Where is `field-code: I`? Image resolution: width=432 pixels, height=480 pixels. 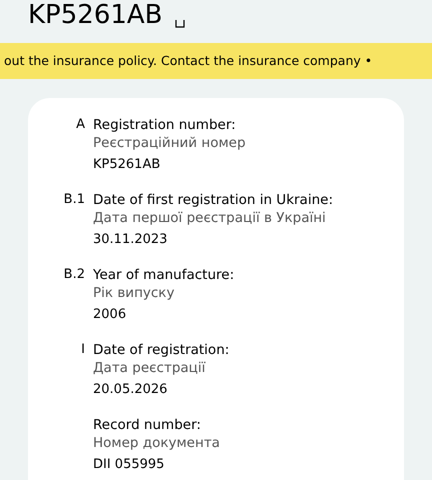
field-code: I is located at coordinates (83, 350).